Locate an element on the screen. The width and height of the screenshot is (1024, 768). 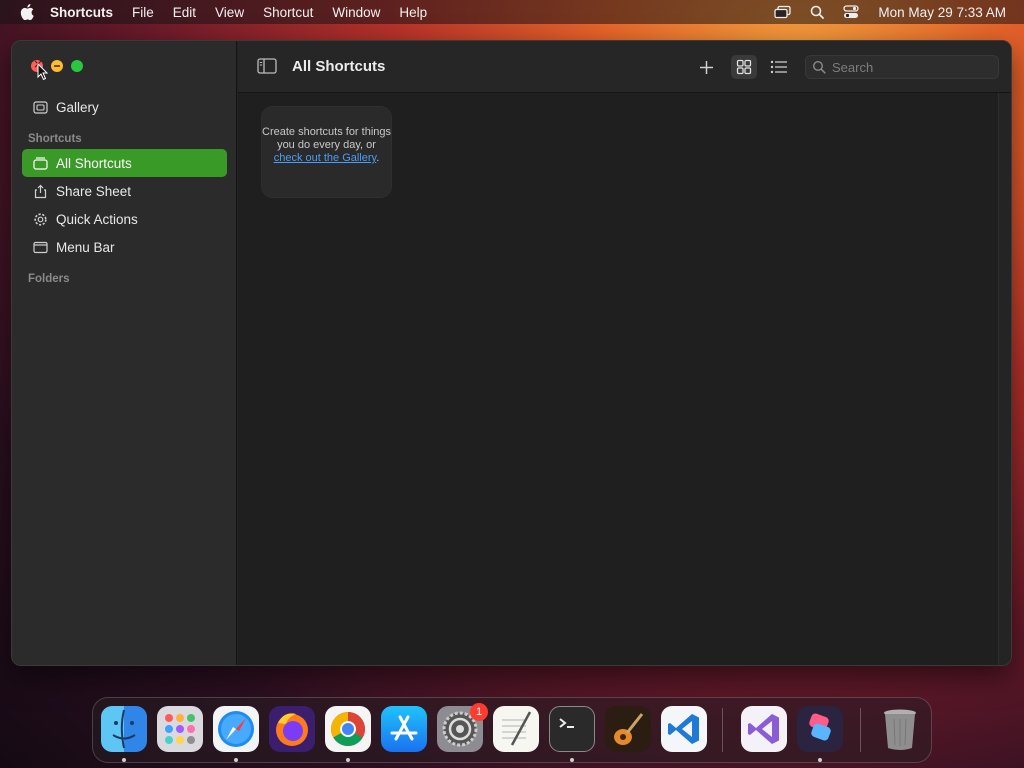
list-icon is located at coordinates (778, 67).